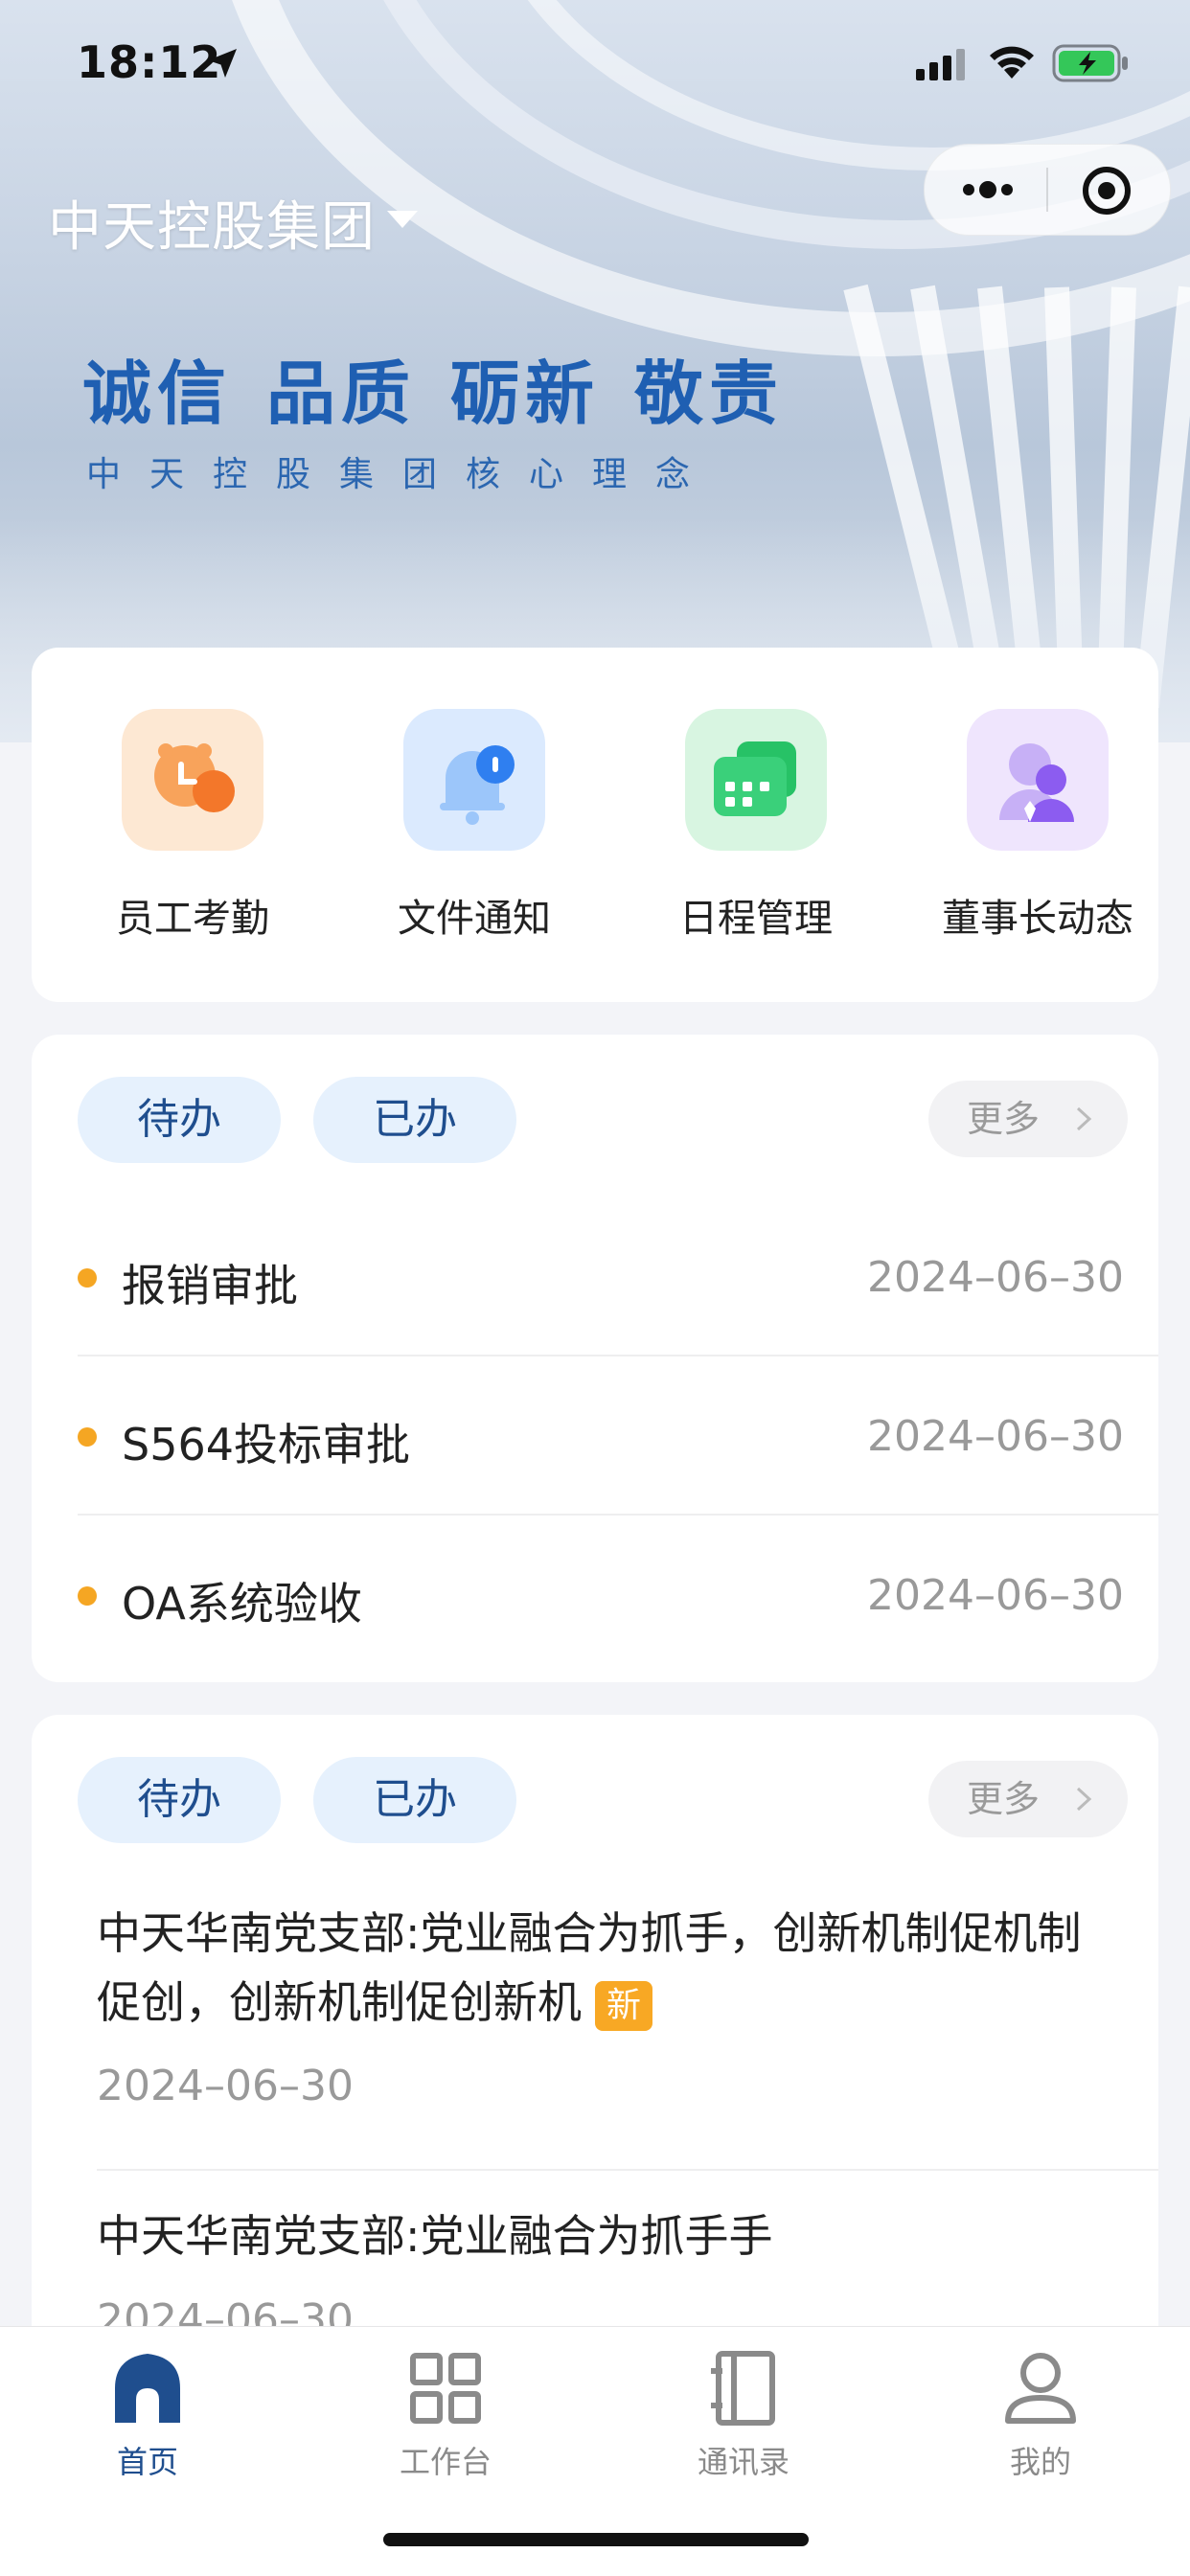 The image size is (1190, 2576). I want to click on todo-item: S564投标审批 2024–06–30, so click(618, 1436).